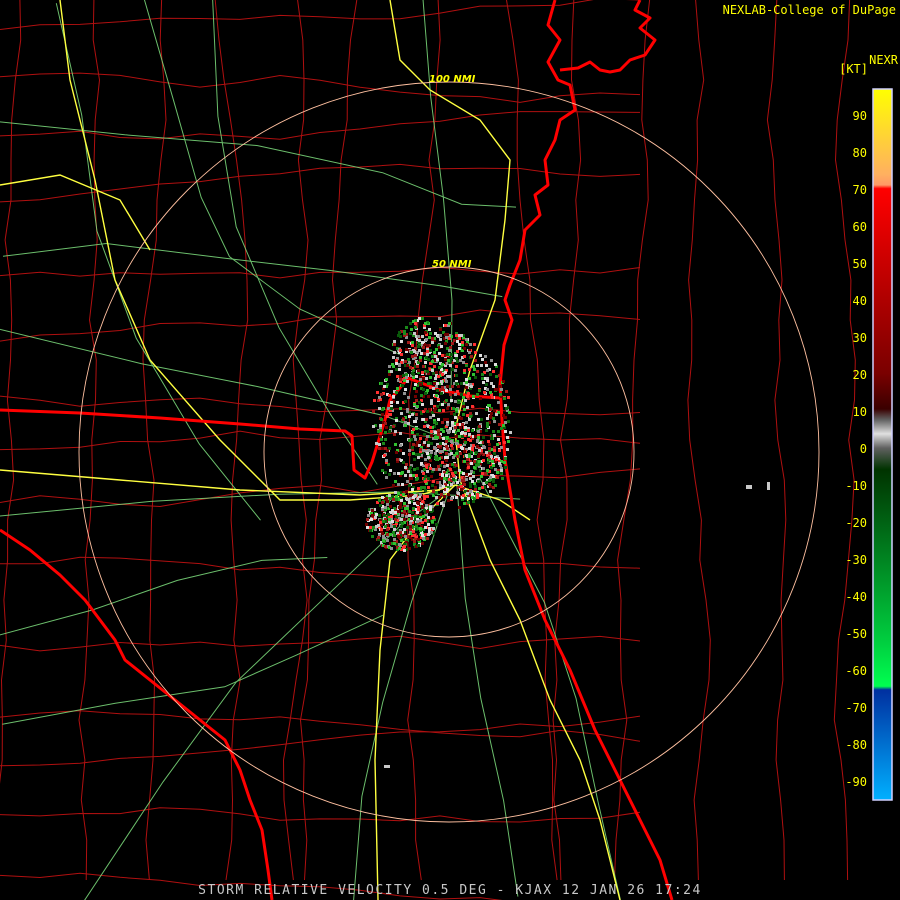 The width and height of the screenshot is (900, 900). What do you see at coordinates (859, 227) in the screenshot?
I see `legend-tick-label: 60` at bounding box center [859, 227].